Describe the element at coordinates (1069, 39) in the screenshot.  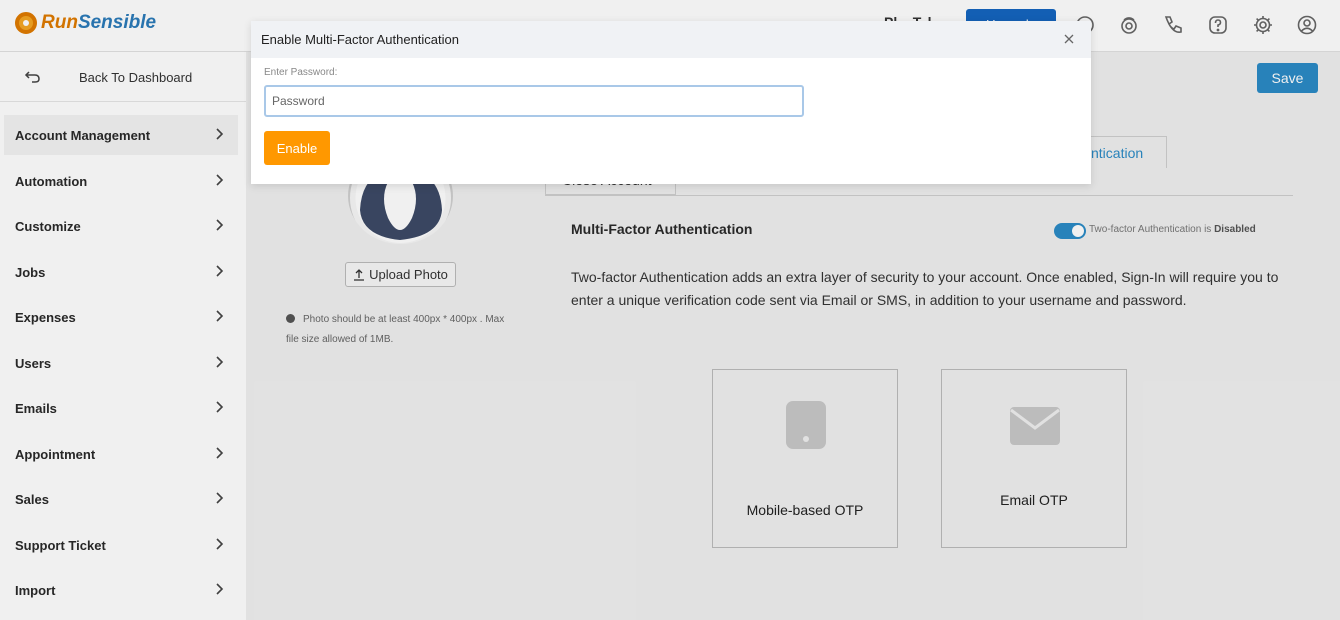
I see `close-icon` at that location.